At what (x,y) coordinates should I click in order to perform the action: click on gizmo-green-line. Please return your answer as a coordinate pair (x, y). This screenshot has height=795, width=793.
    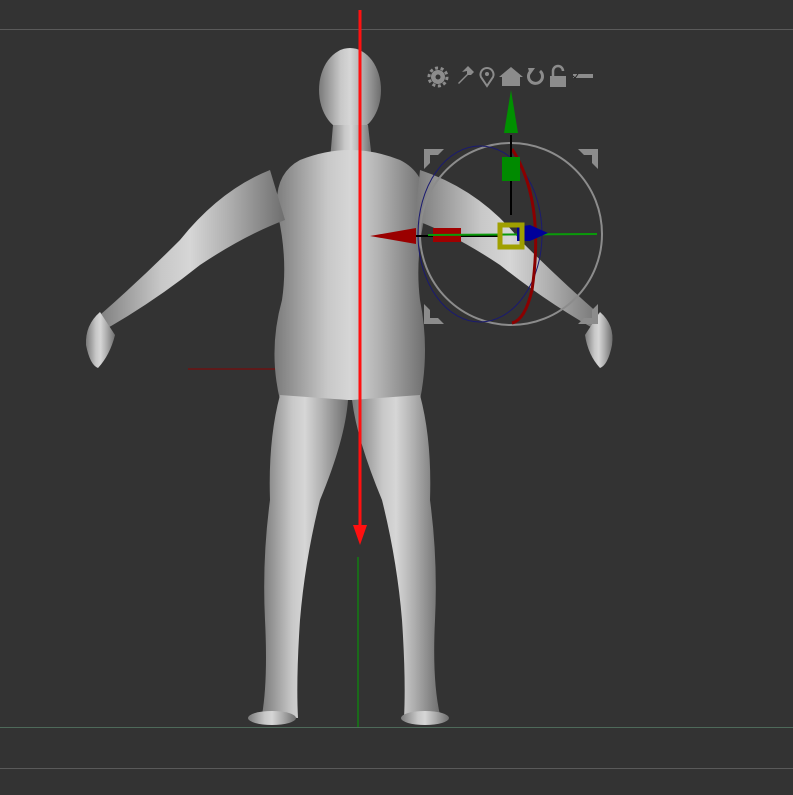
    Looking at the image, I should click on (512, 234).